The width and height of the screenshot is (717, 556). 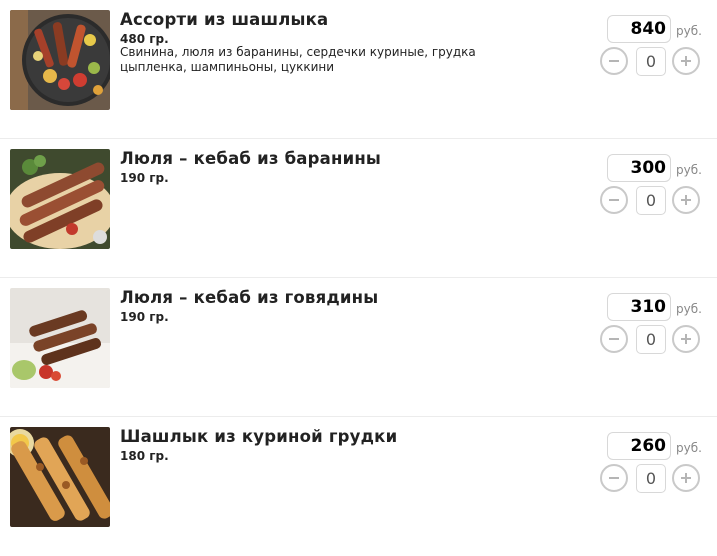 I want to click on price-value: 300, so click(x=639, y=168).